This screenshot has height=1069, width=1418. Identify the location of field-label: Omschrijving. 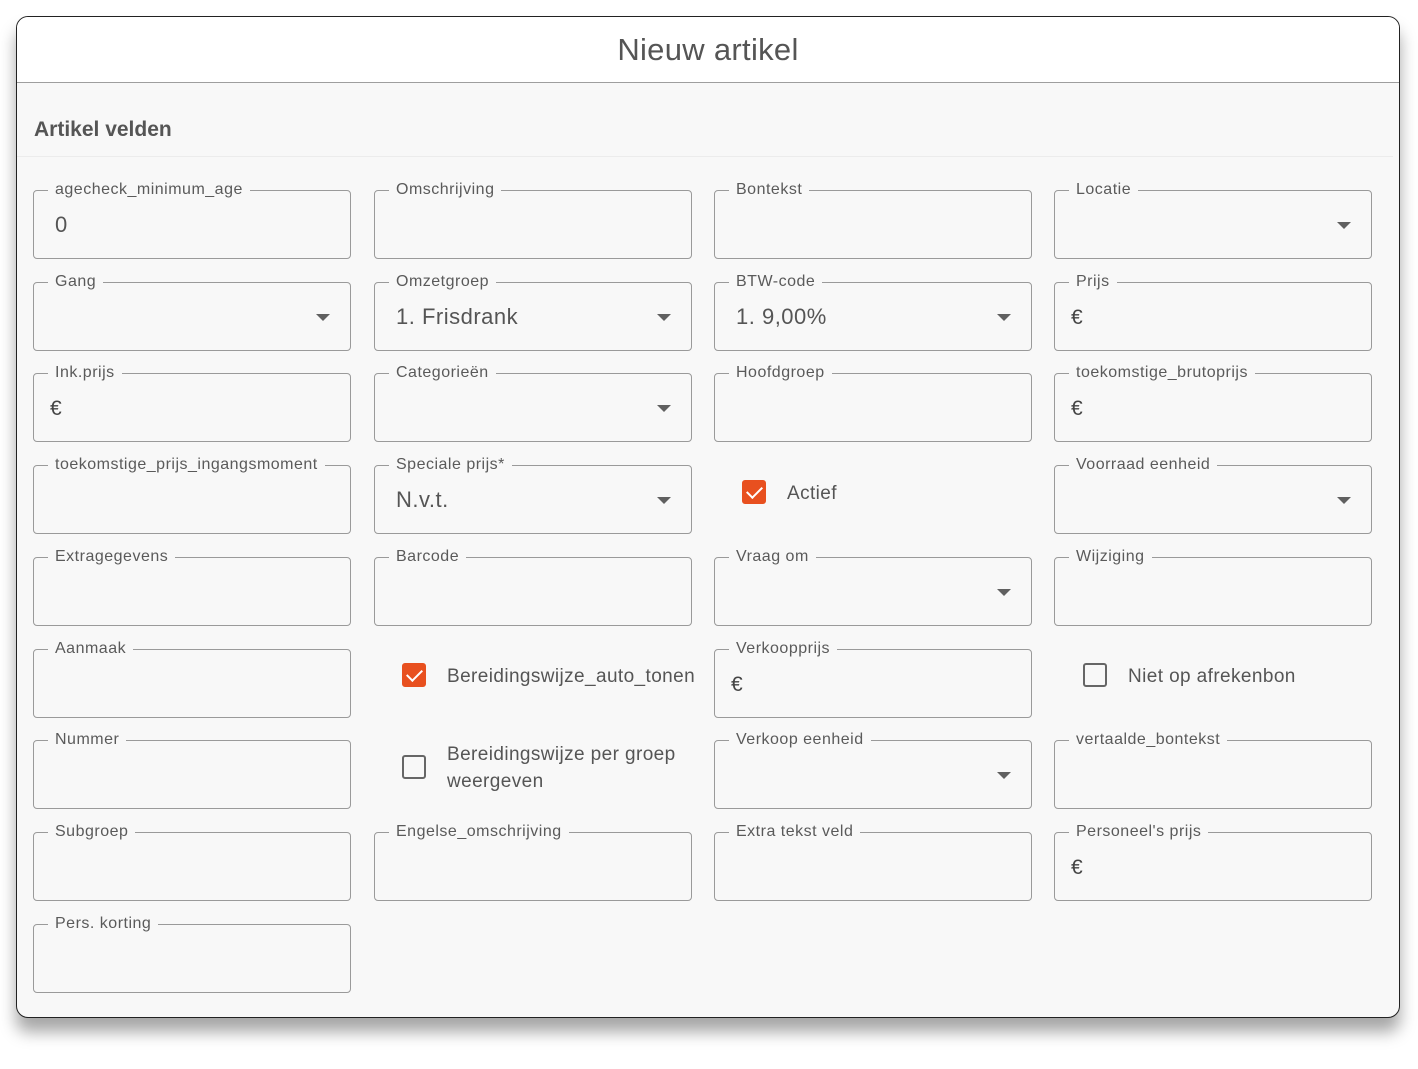
(445, 190).